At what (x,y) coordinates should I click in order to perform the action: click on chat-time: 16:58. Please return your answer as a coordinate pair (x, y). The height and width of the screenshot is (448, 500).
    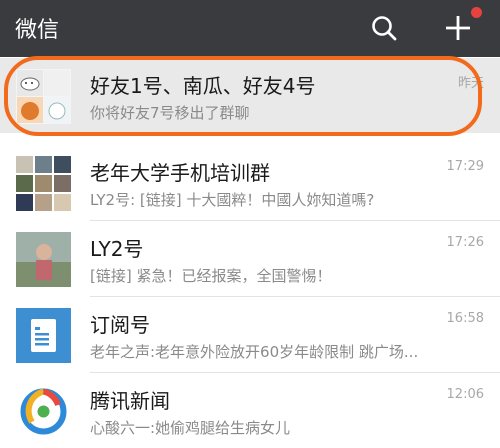
    Looking at the image, I should click on (465, 318).